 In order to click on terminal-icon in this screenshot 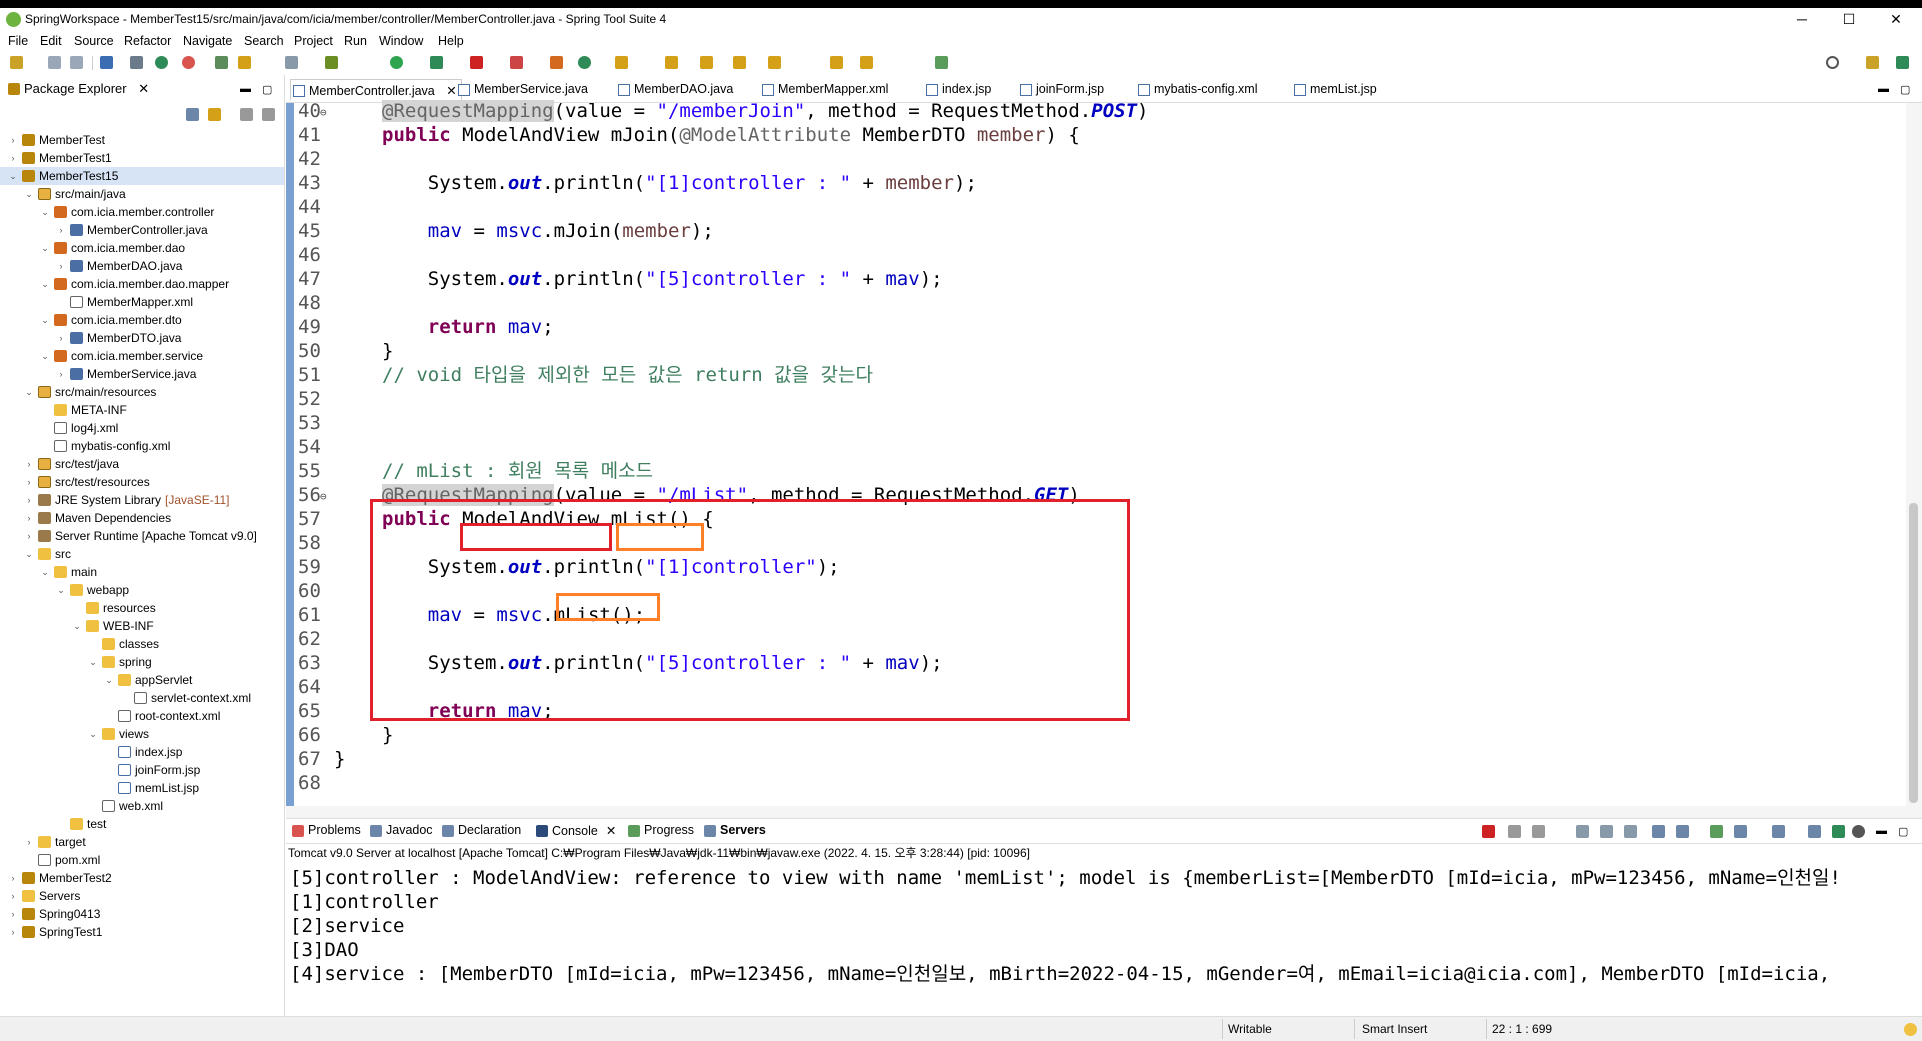, I will do `click(106, 62)`.